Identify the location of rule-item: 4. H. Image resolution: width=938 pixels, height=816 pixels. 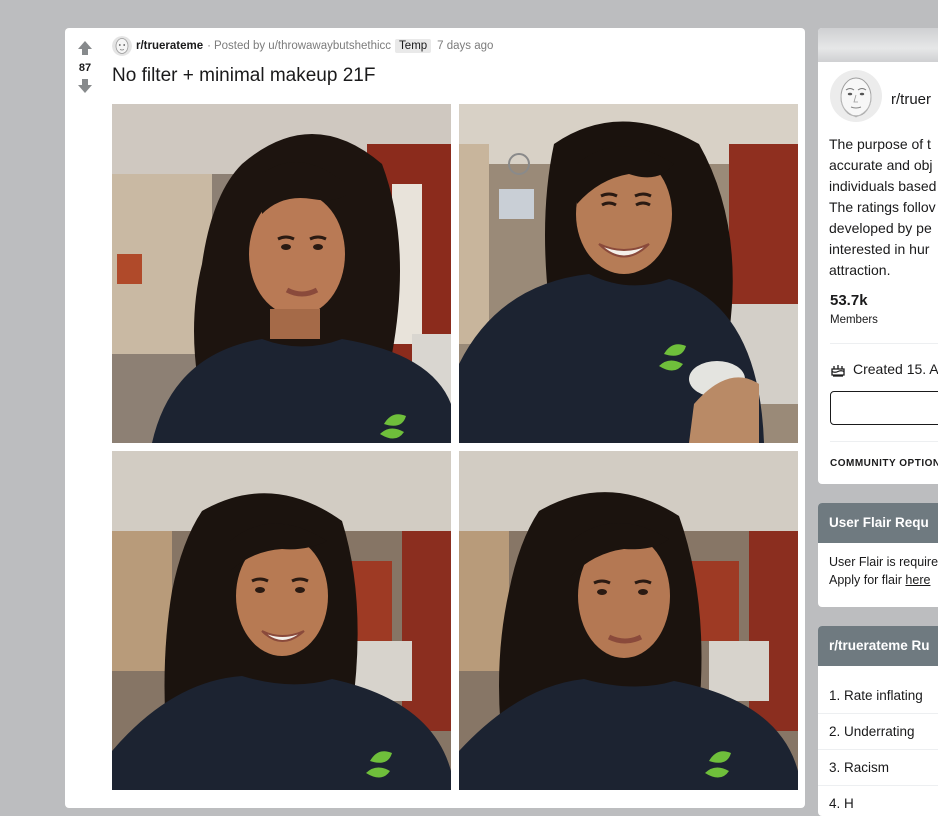
(878, 801).